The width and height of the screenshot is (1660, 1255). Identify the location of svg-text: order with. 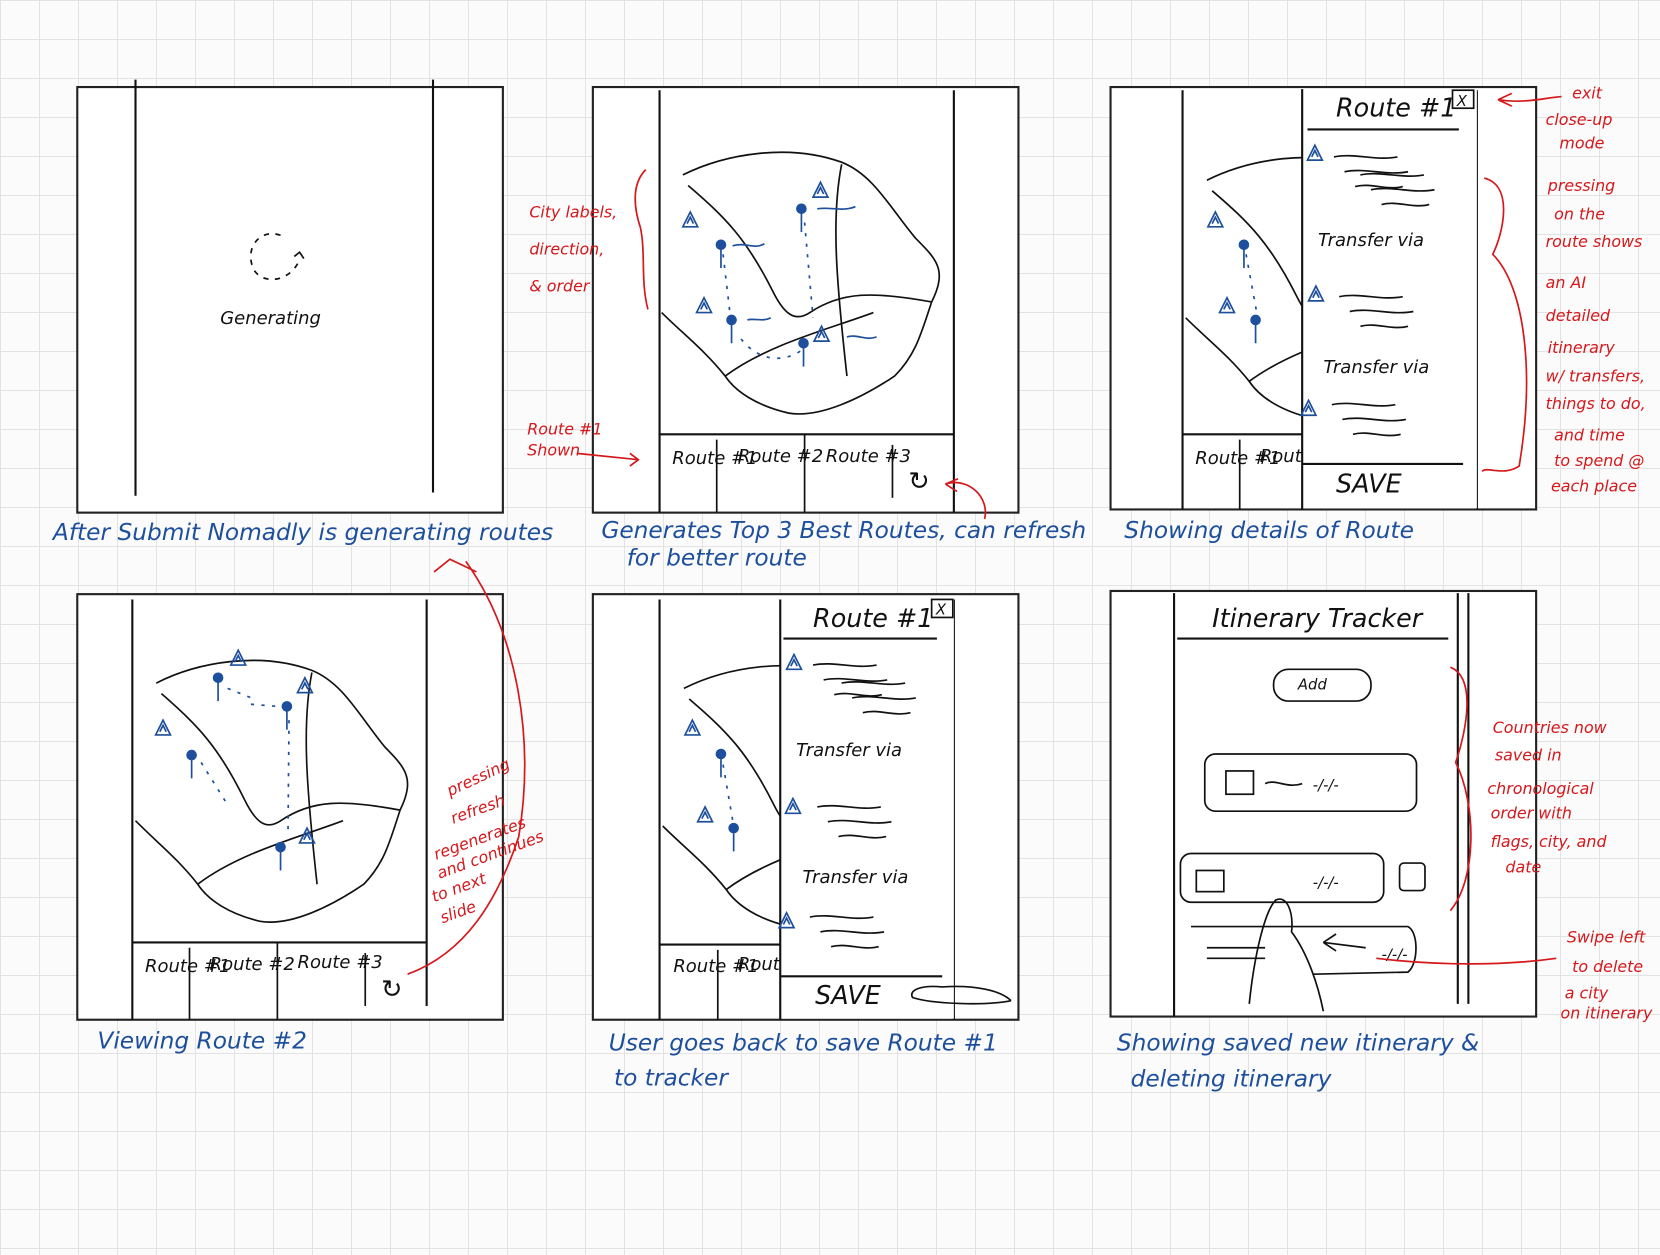
(1531, 813).